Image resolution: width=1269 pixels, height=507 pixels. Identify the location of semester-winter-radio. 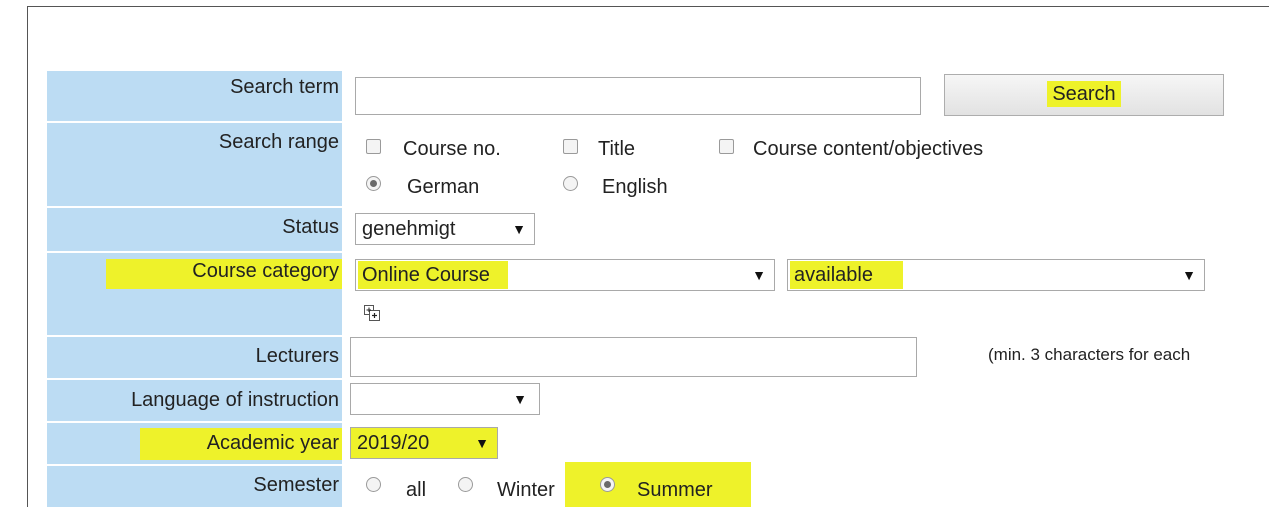
(465, 484).